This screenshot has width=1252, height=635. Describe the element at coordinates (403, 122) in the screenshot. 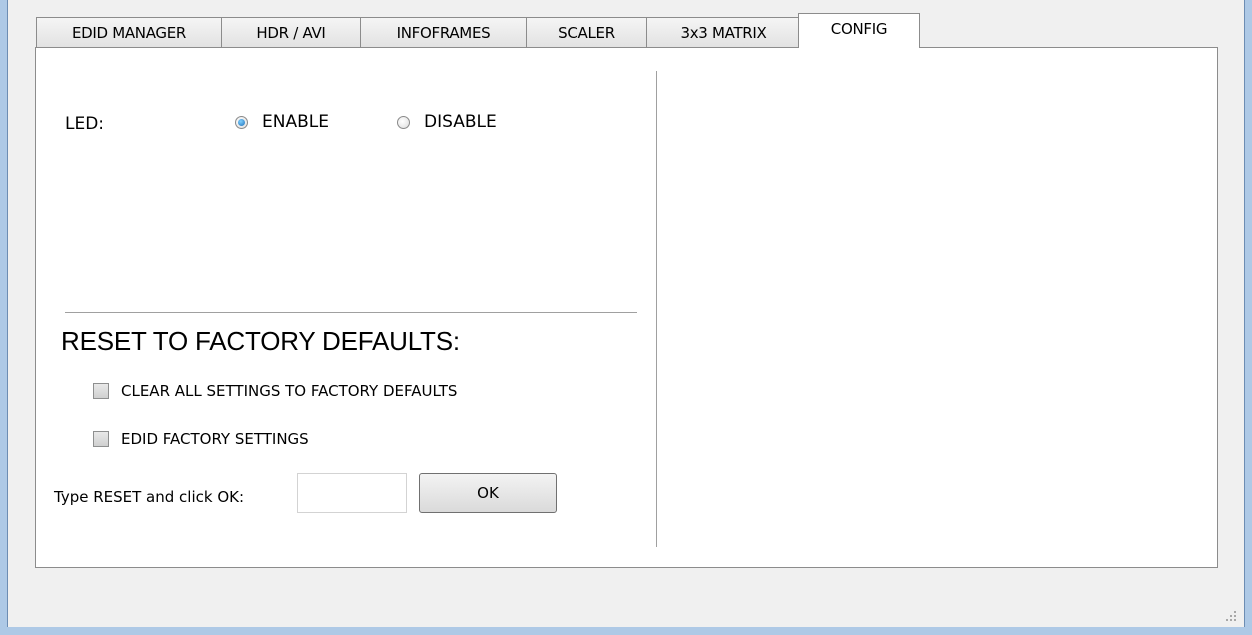

I see `radio-unselected-icon` at that location.